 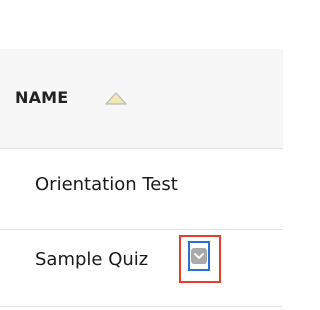 I want to click on item-options-button, so click(x=200, y=259).